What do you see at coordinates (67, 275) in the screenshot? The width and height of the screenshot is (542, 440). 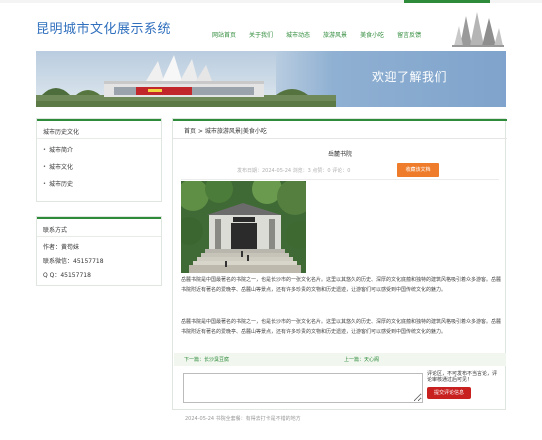 I see `contact-qq: Q Q：45157718` at bounding box center [67, 275].